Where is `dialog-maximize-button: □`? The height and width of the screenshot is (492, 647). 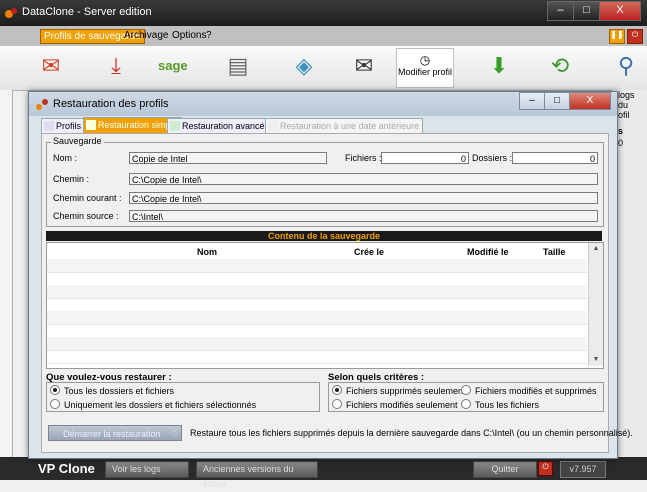
dialog-maximize-button: □ is located at coordinates (557, 101).